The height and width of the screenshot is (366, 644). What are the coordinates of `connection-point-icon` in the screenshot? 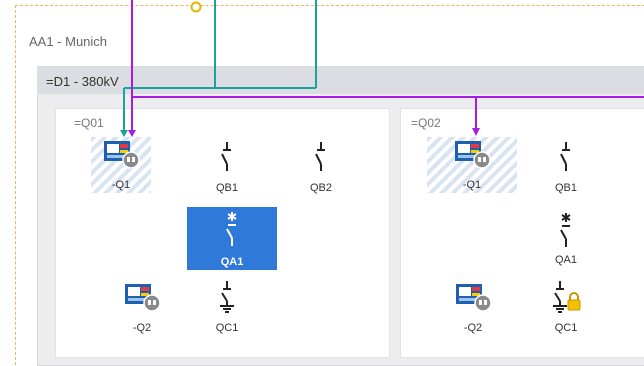 It's located at (196, 7).